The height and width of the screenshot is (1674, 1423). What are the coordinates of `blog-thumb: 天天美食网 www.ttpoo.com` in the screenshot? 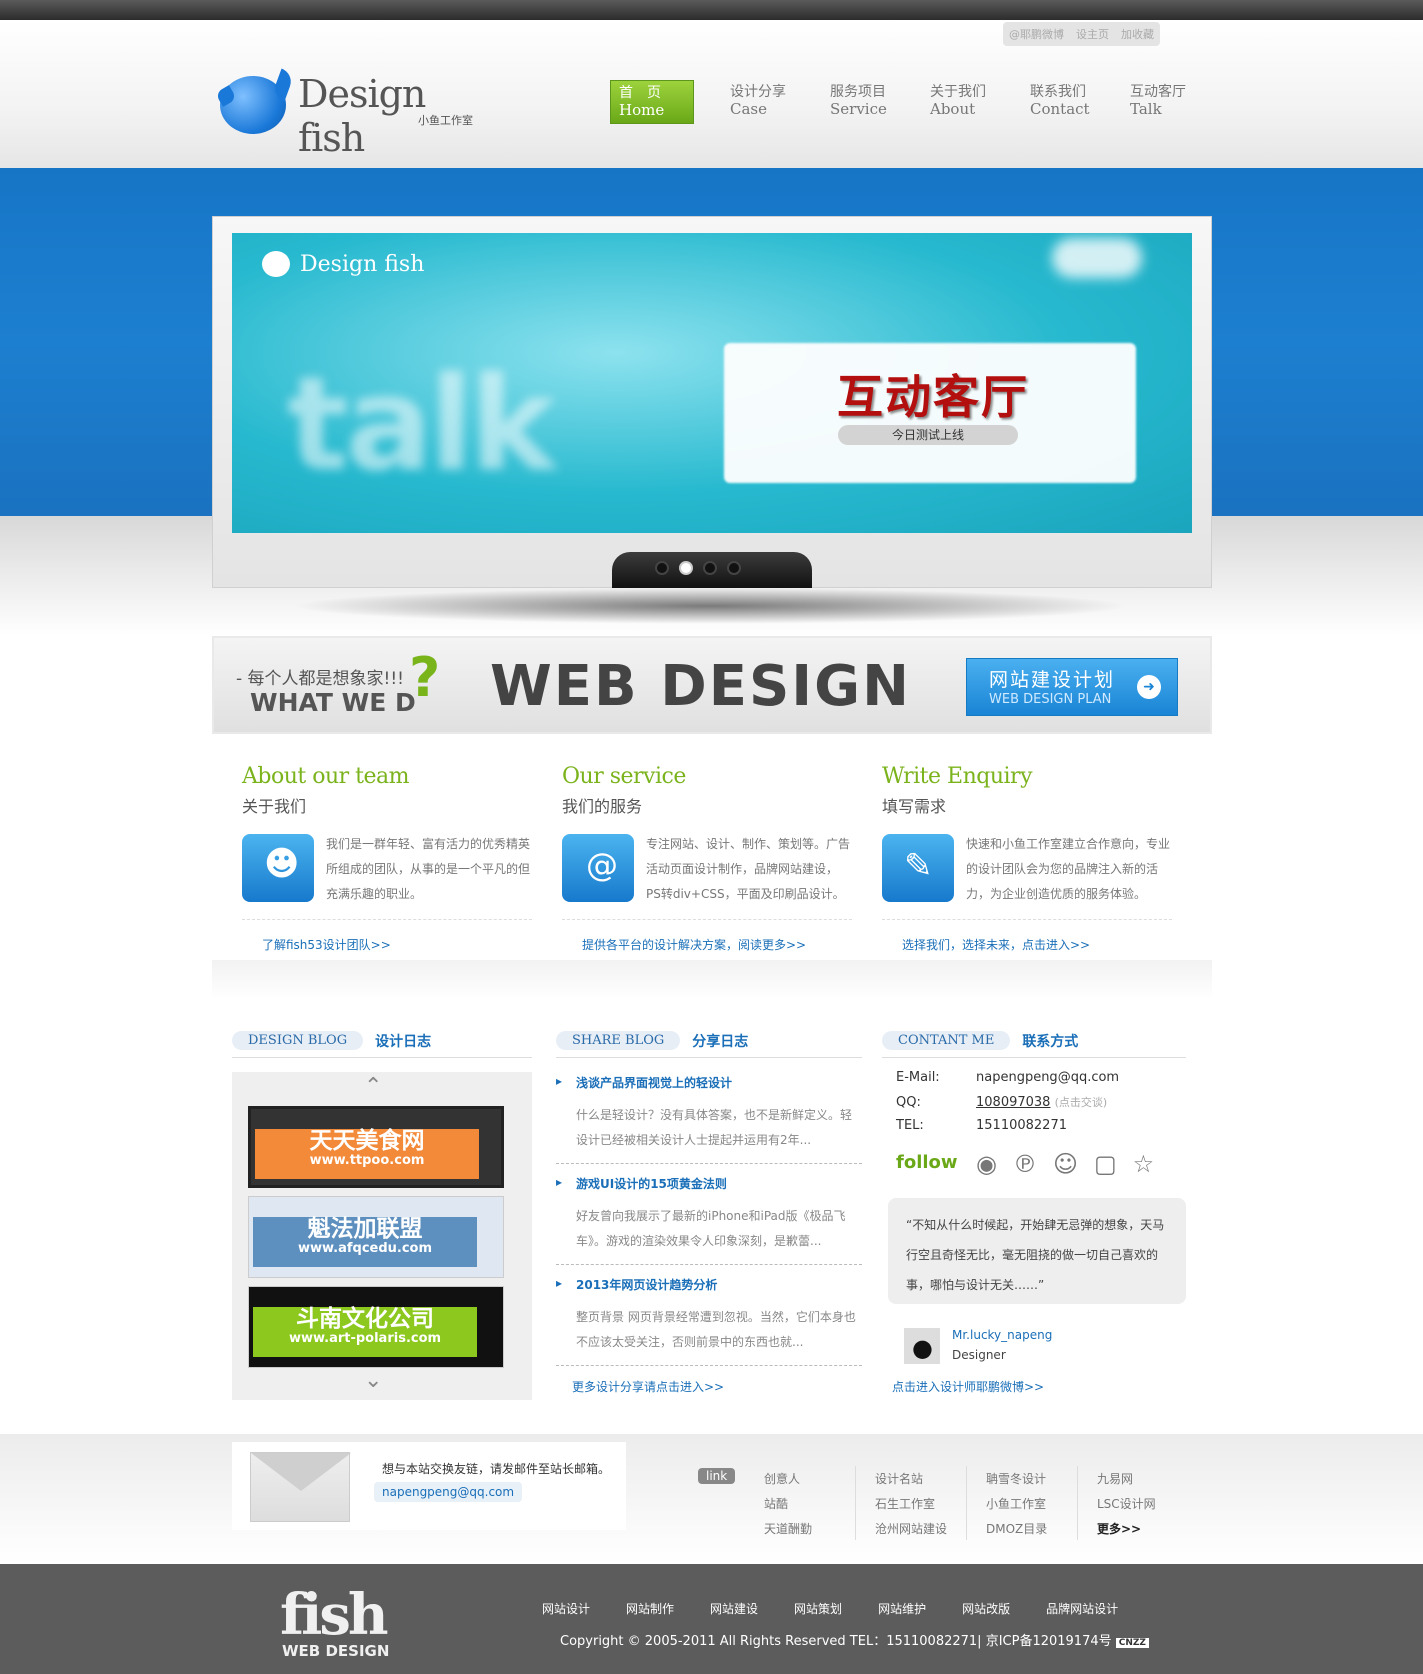 It's located at (376, 1147).